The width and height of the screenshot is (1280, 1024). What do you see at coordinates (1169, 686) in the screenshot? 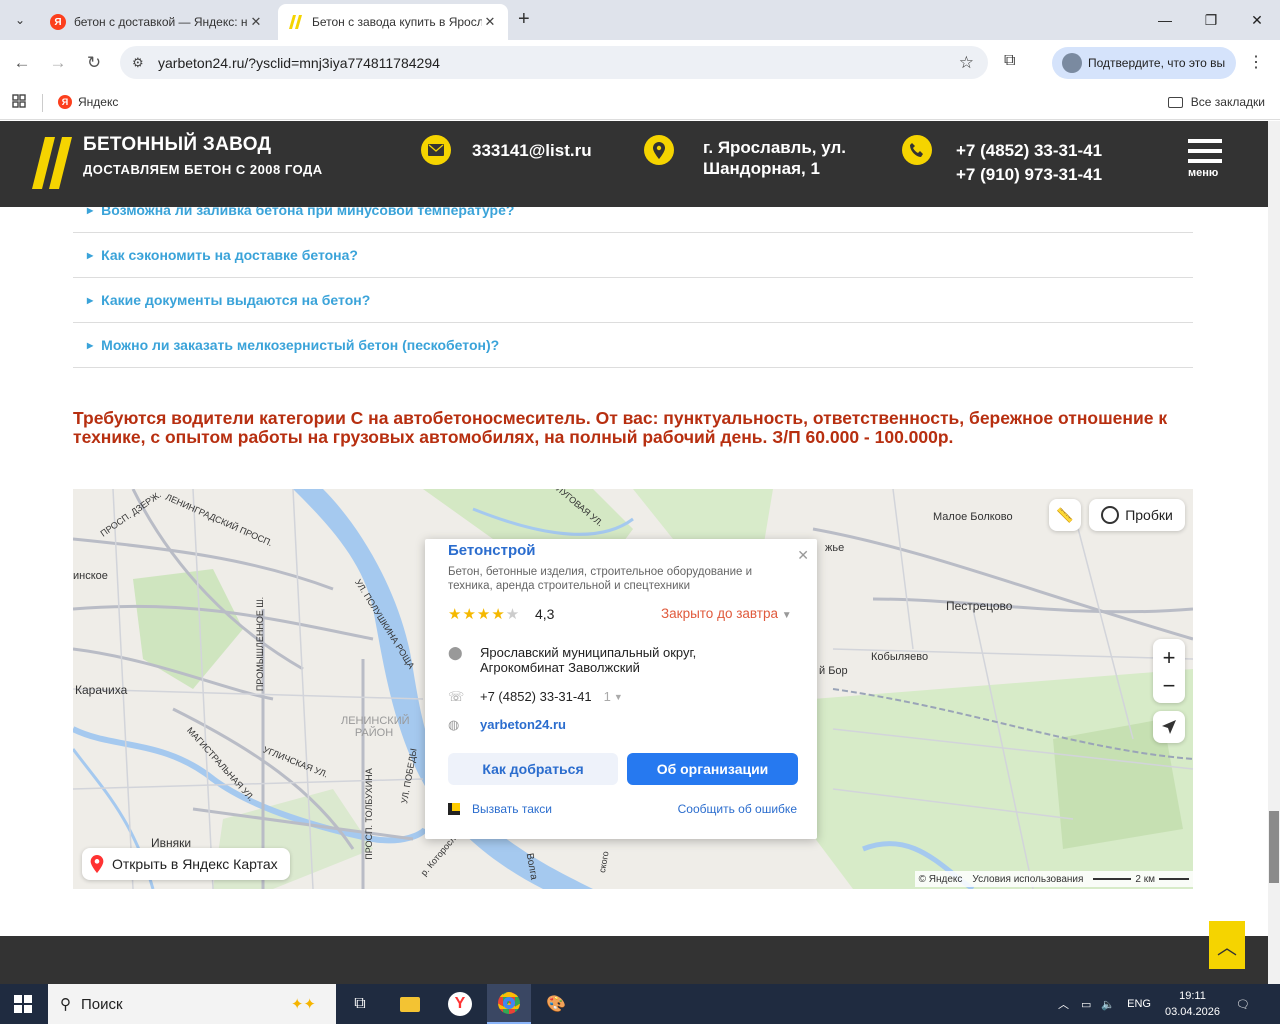
I see `zoom-out-icon: −` at bounding box center [1169, 686].